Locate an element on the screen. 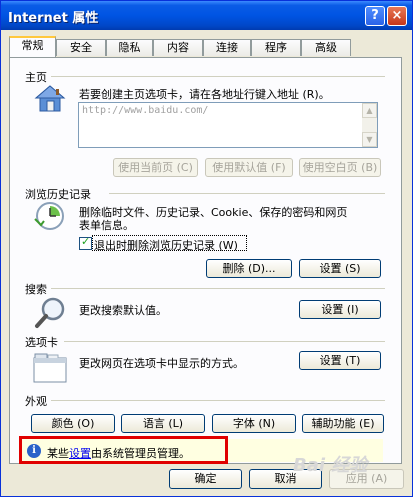  use-default-button: 使用默认值 (F) is located at coordinates (249, 167).